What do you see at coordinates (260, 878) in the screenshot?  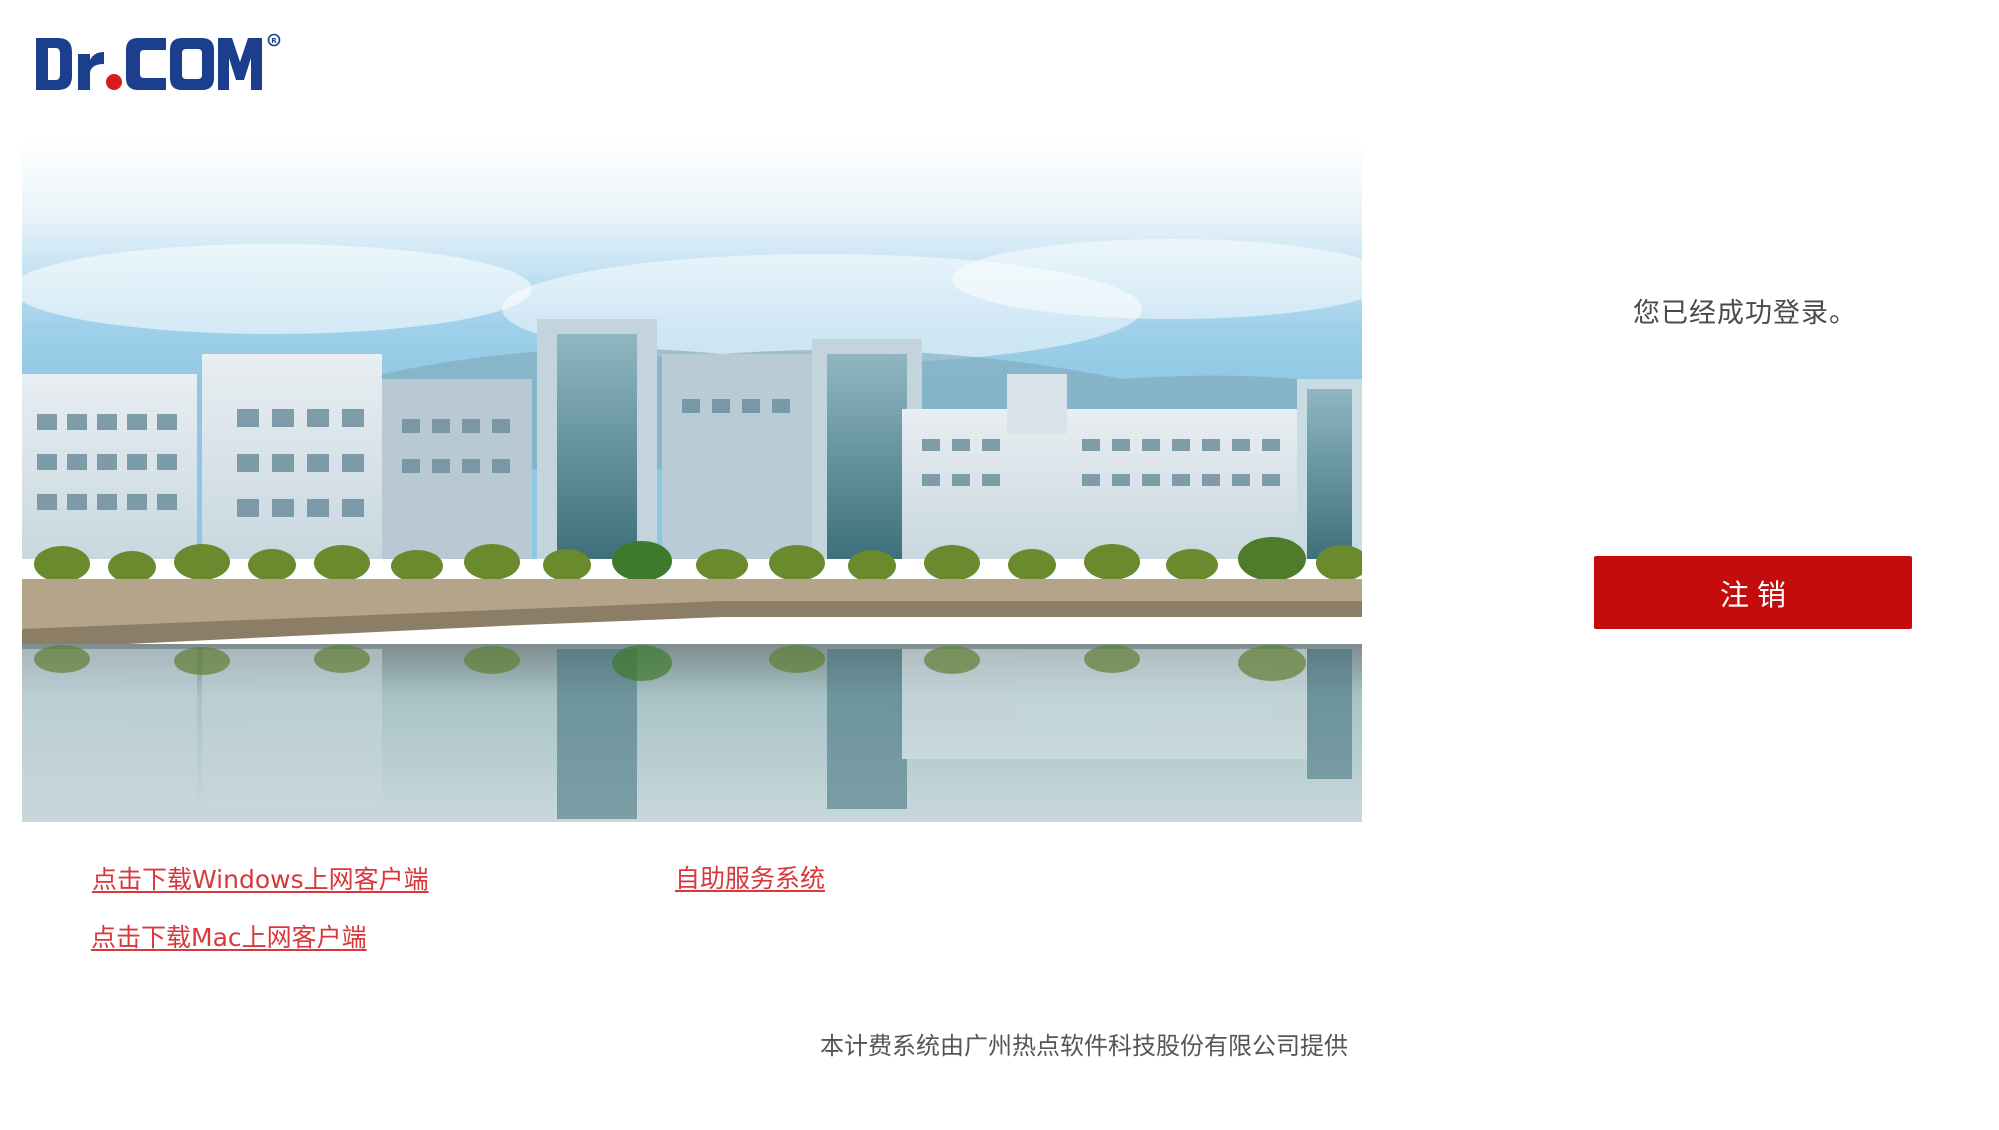 I see `windows-client-download-link: 点击下载Windows上网客户端` at bounding box center [260, 878].